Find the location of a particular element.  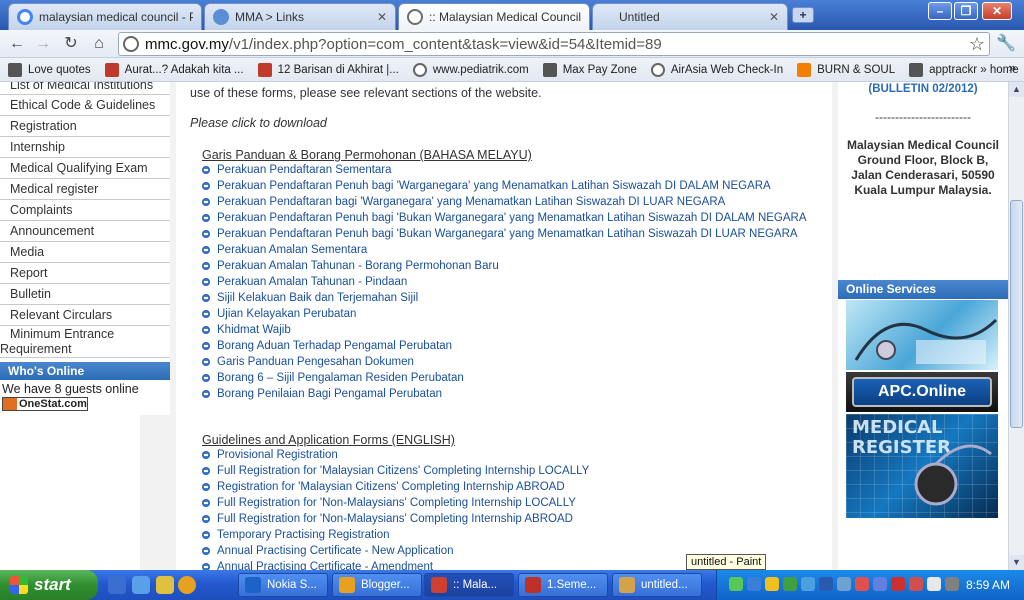

sidebar-item: Relevant Circulars is located at coordinates (85, 315).